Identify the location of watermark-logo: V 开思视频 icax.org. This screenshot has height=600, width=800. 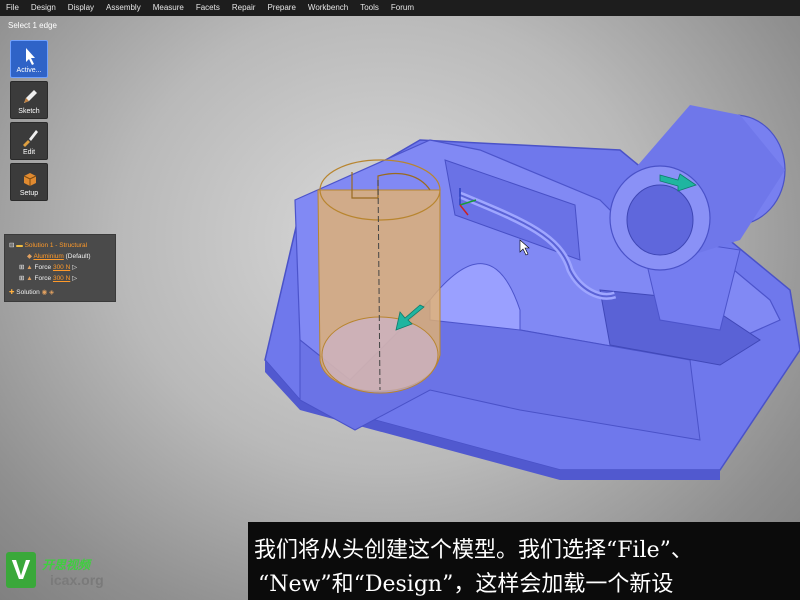
(62, 565).